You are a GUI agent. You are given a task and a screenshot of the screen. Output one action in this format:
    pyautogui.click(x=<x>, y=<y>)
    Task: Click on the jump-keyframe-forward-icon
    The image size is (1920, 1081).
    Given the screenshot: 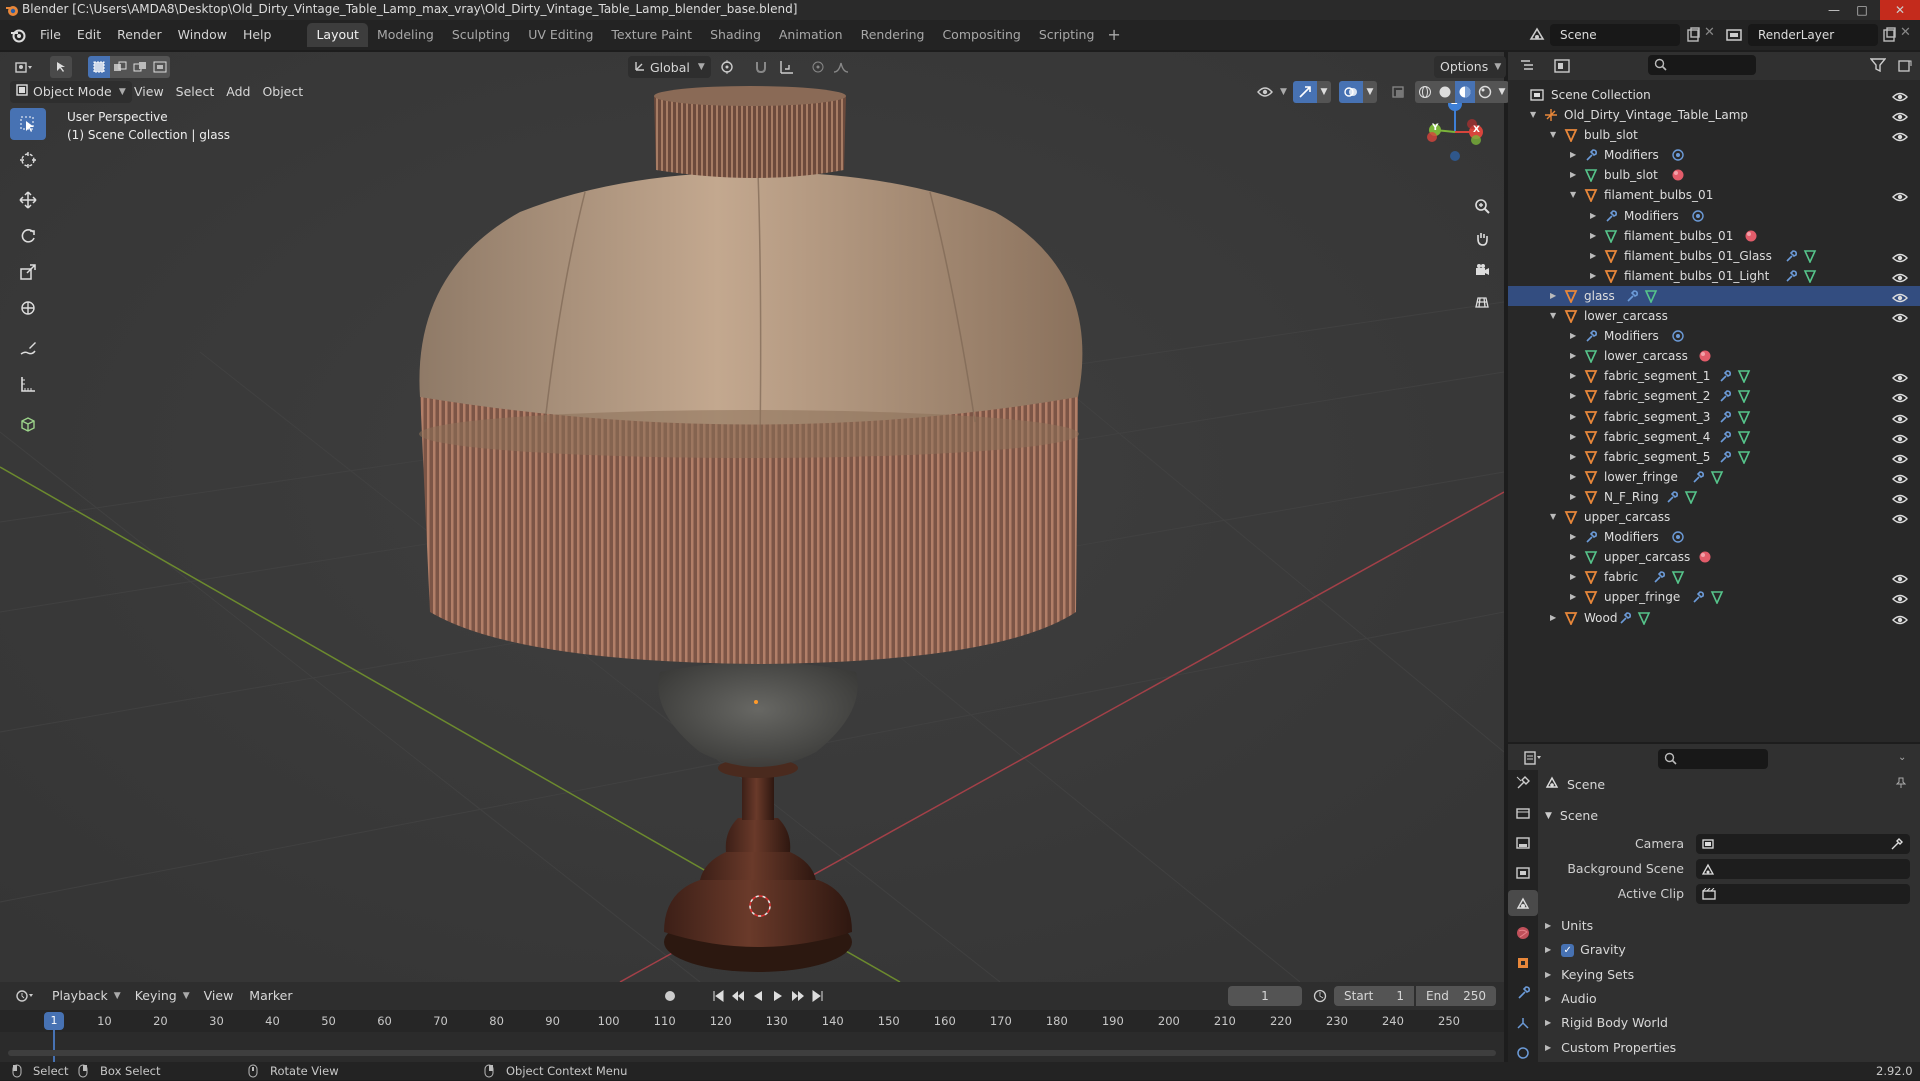 What is the action you would take?
    pyautogui.click(x=798, y=996)
    